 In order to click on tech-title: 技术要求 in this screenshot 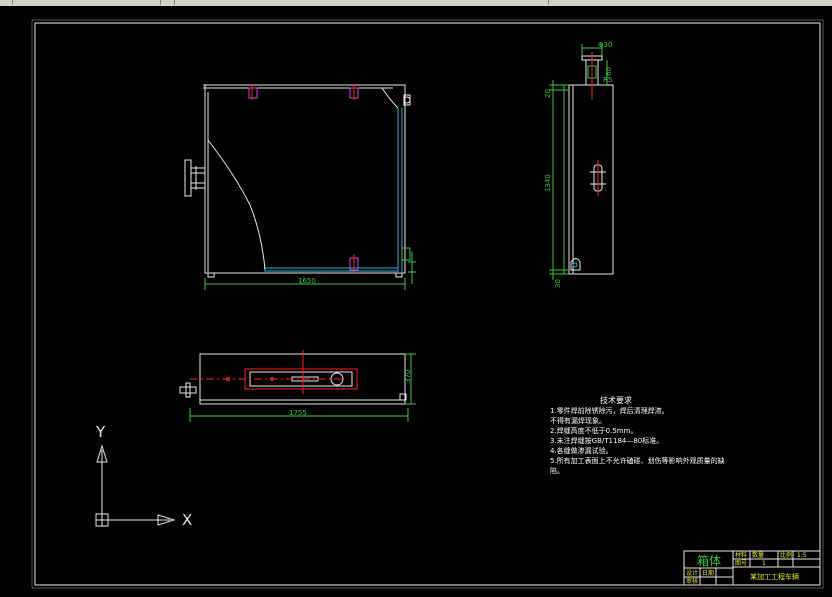, I will do `click(616, 400)`.